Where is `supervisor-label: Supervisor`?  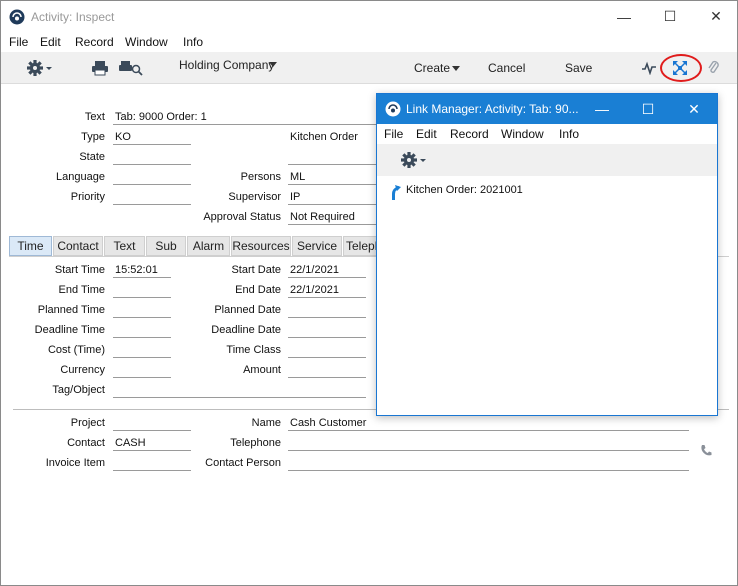 supervisor-label: Supervisor is located at coordinates (254, 197).